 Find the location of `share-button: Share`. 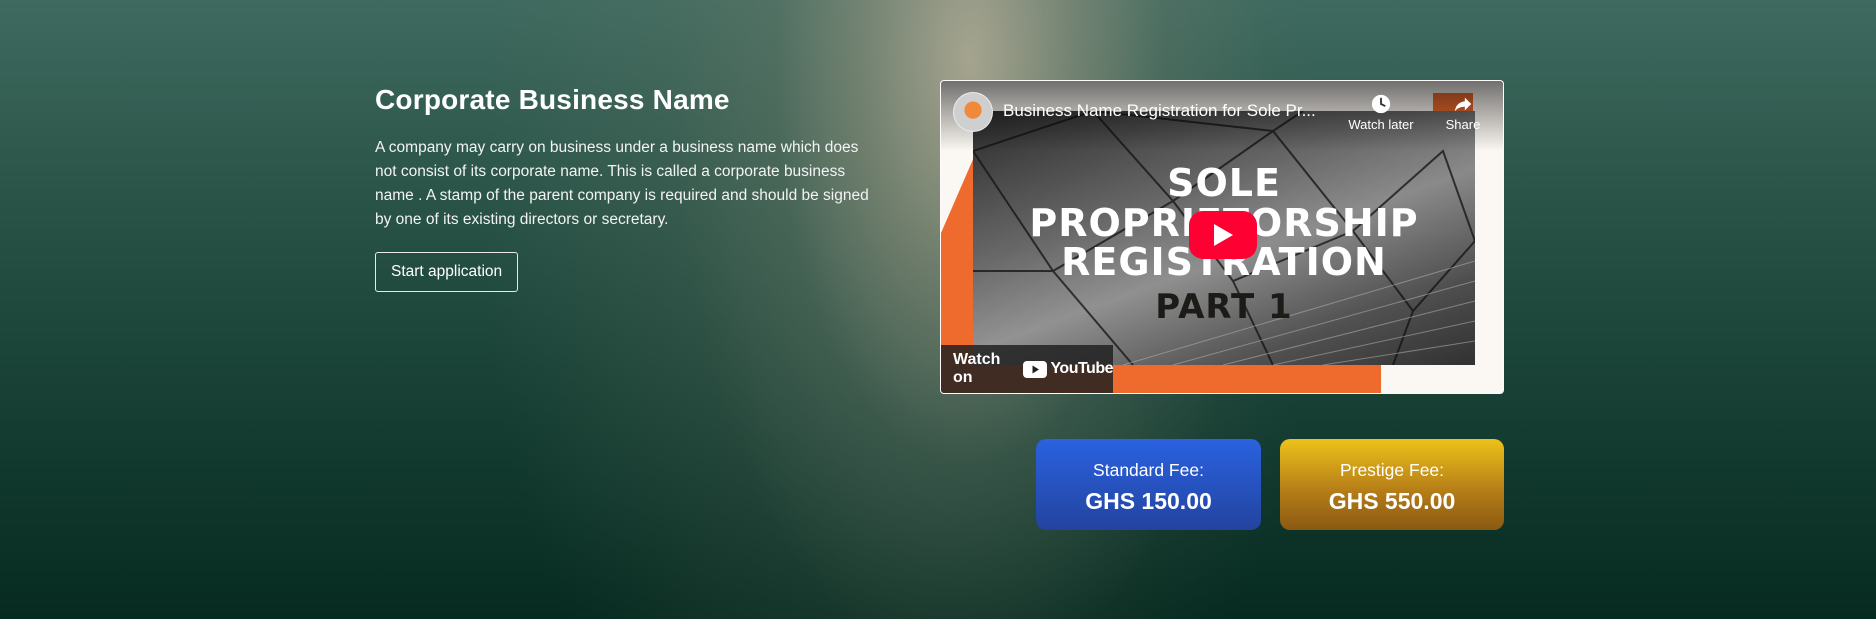

share-button: Share is located at coordinates (1463, 112).